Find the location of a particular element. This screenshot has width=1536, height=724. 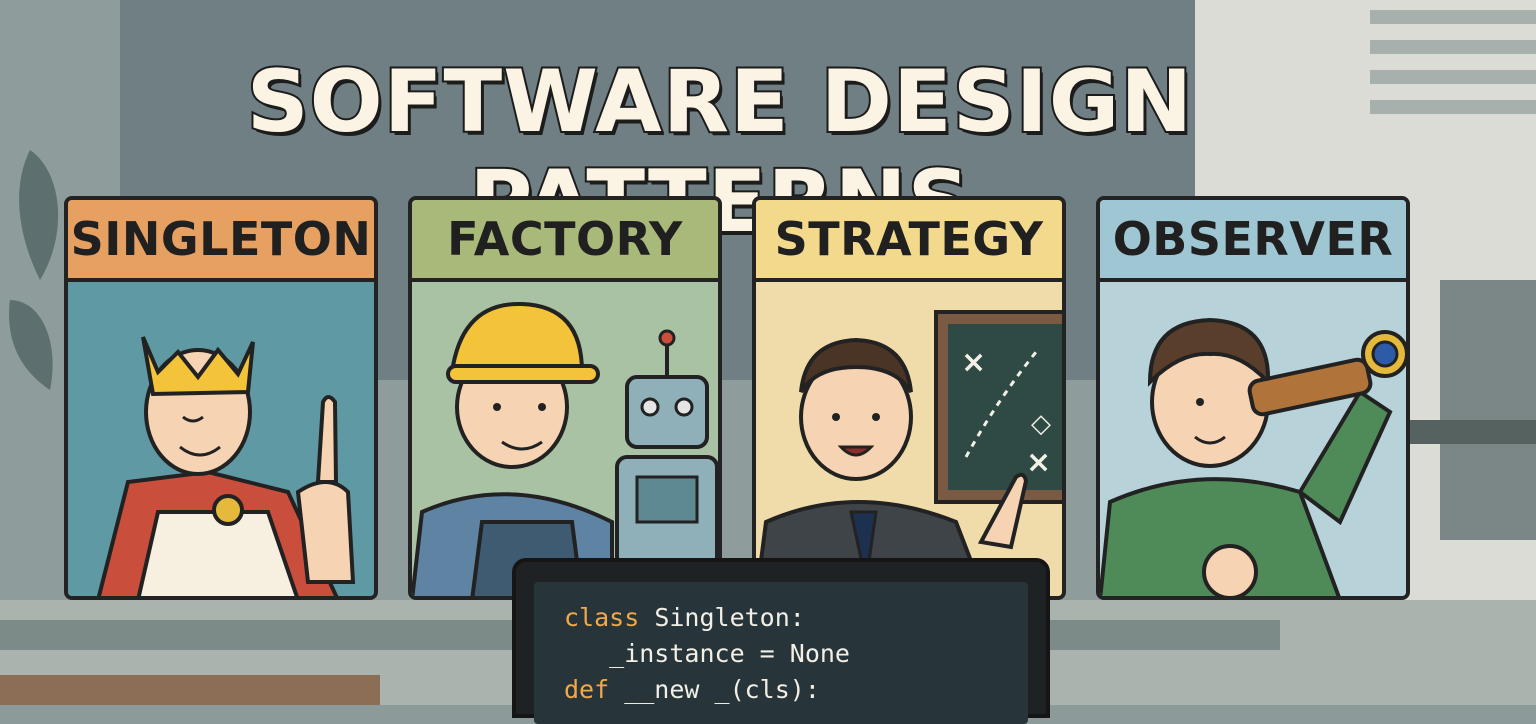

card-singleton-label: SINGLETON is located at coordinates (221, 239).